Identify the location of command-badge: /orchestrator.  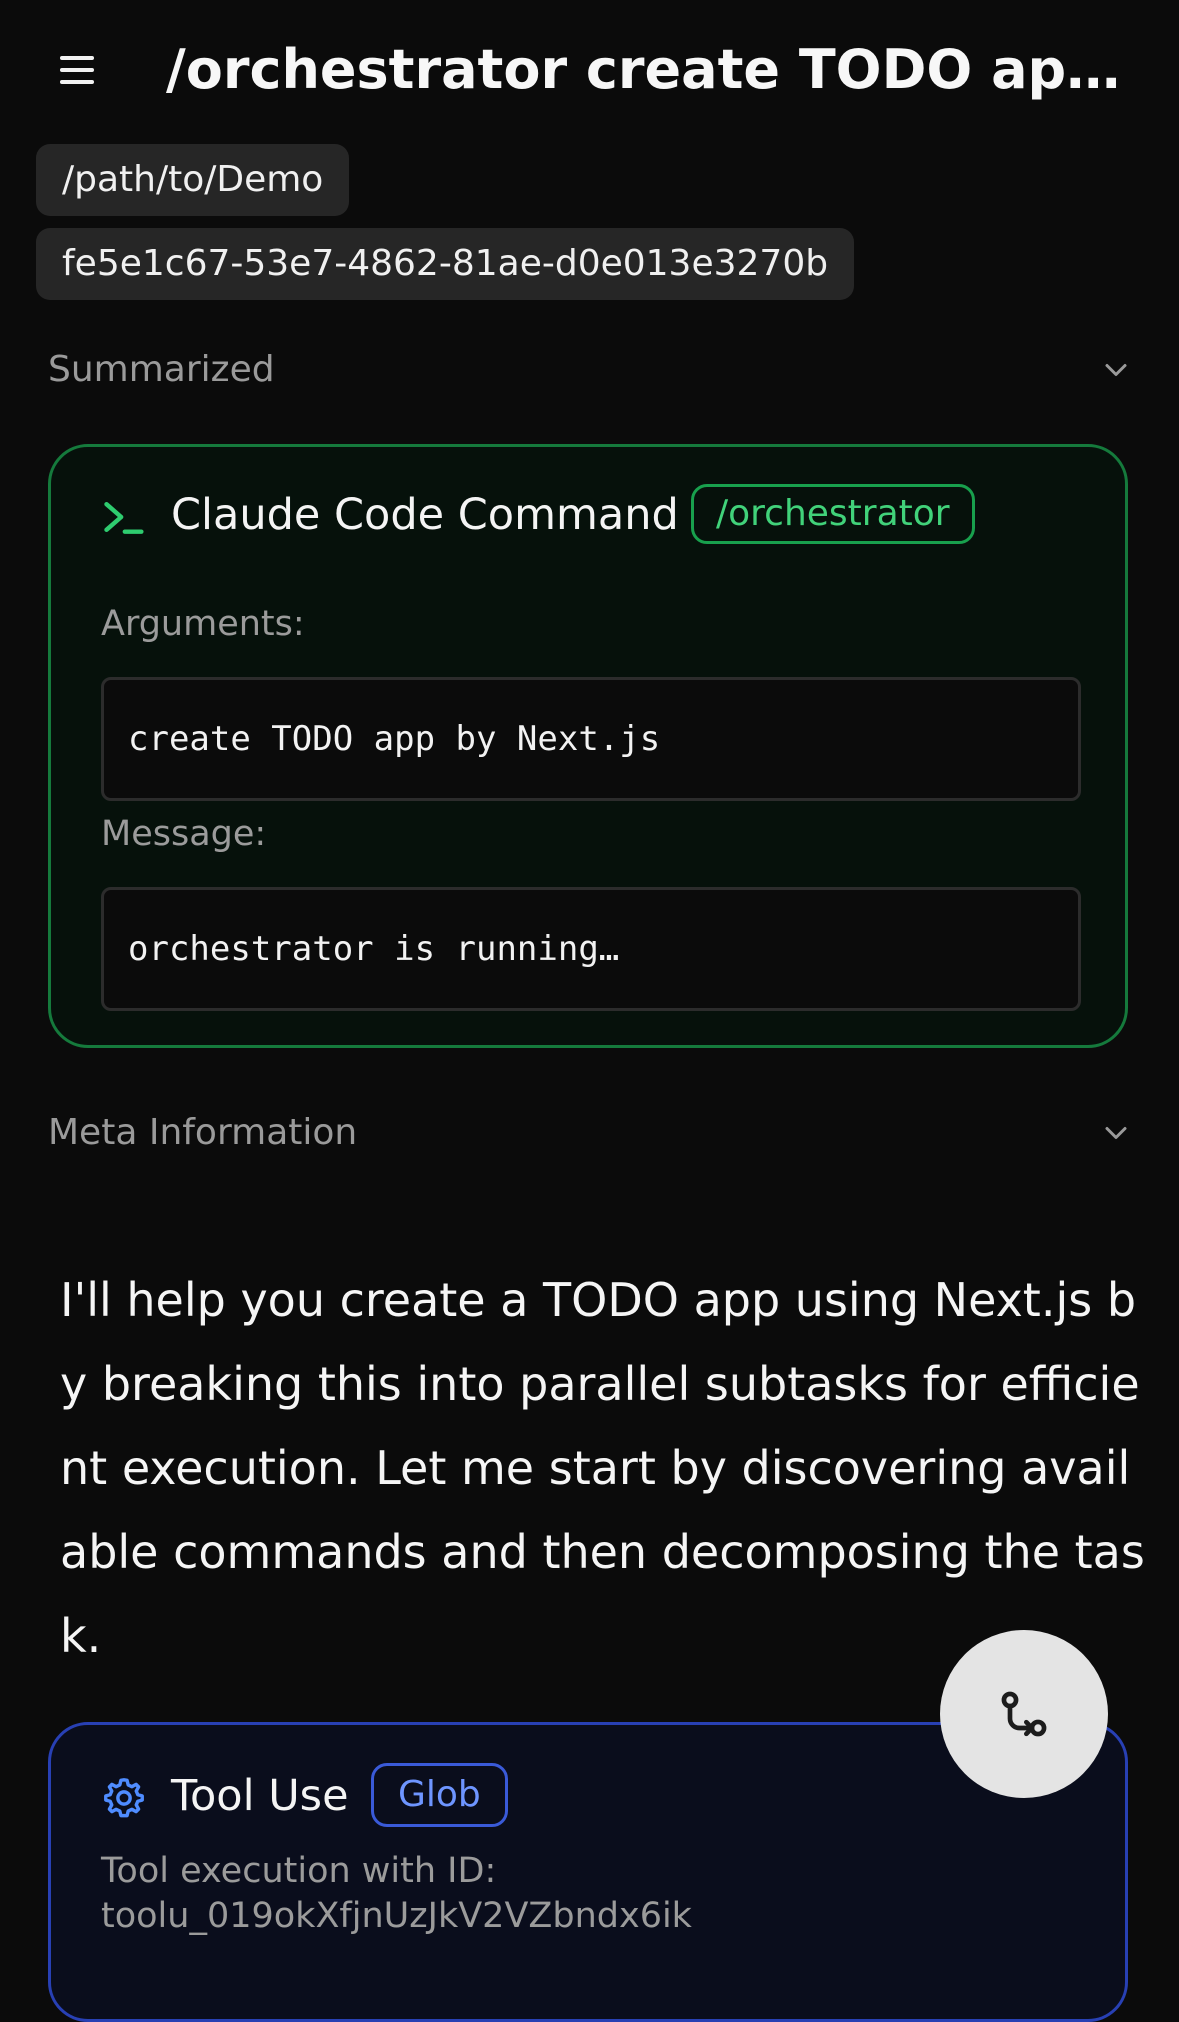
(833, 514).